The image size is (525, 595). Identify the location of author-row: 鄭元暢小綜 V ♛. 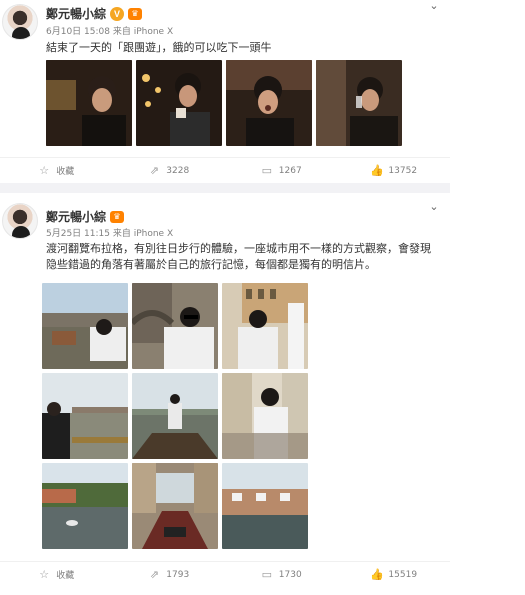
(94, 13).